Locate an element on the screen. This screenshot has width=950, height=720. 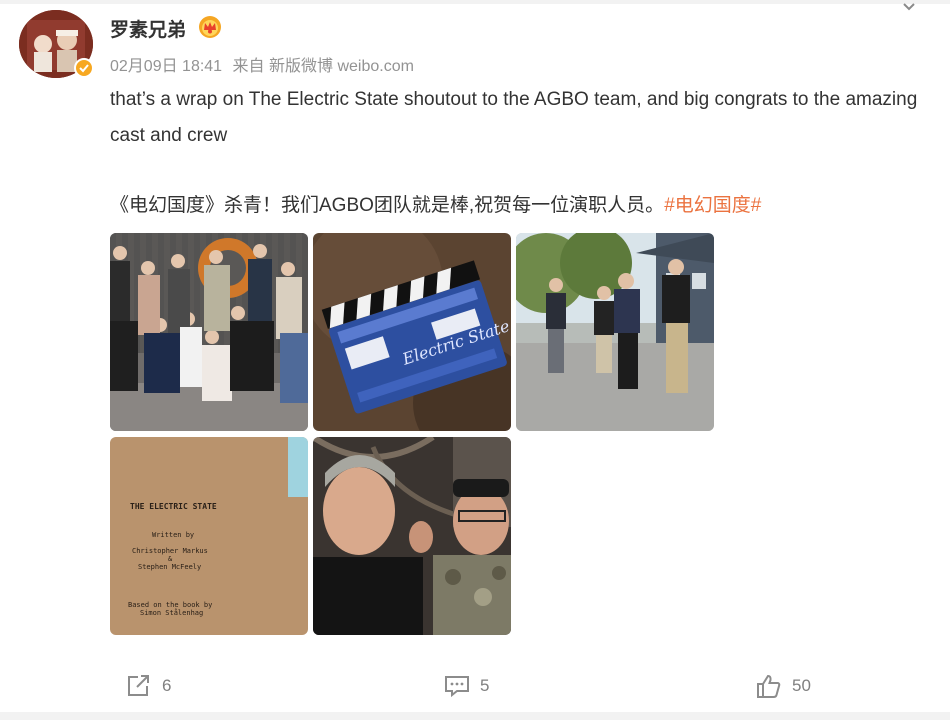
post-text-chinese: 《电幻国度》杀青！我们AGBO团队就是棒,祝贺每一位演职人员。#电幻国度# is located at coordinates (435, 206).